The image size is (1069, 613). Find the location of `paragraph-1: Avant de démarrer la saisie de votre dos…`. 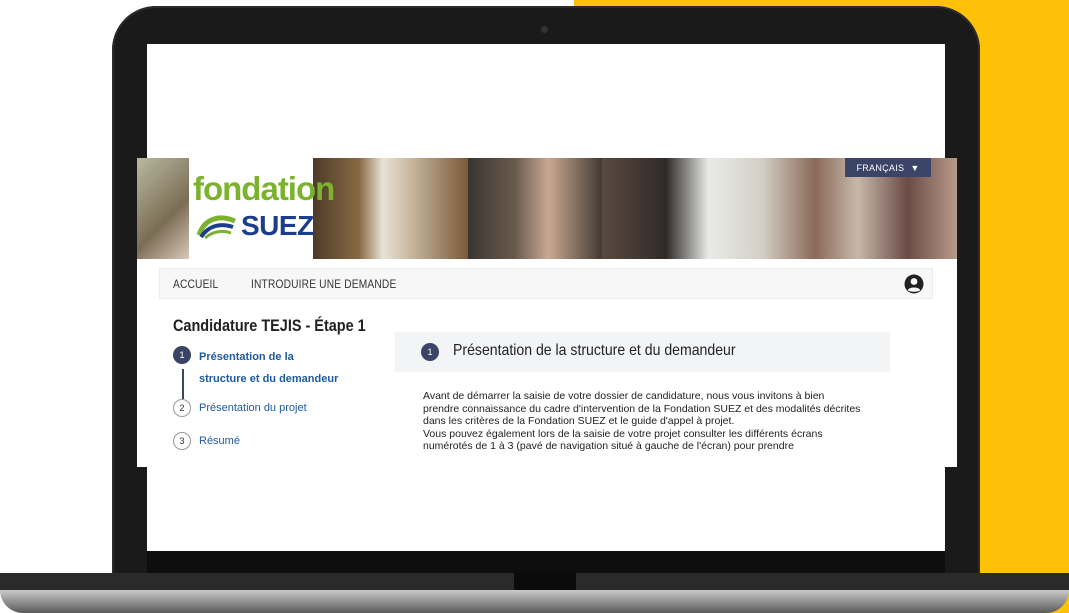

paragraph-1: Avant de démarrer la saisie de votre dos… is located at coordinates (642, 409).